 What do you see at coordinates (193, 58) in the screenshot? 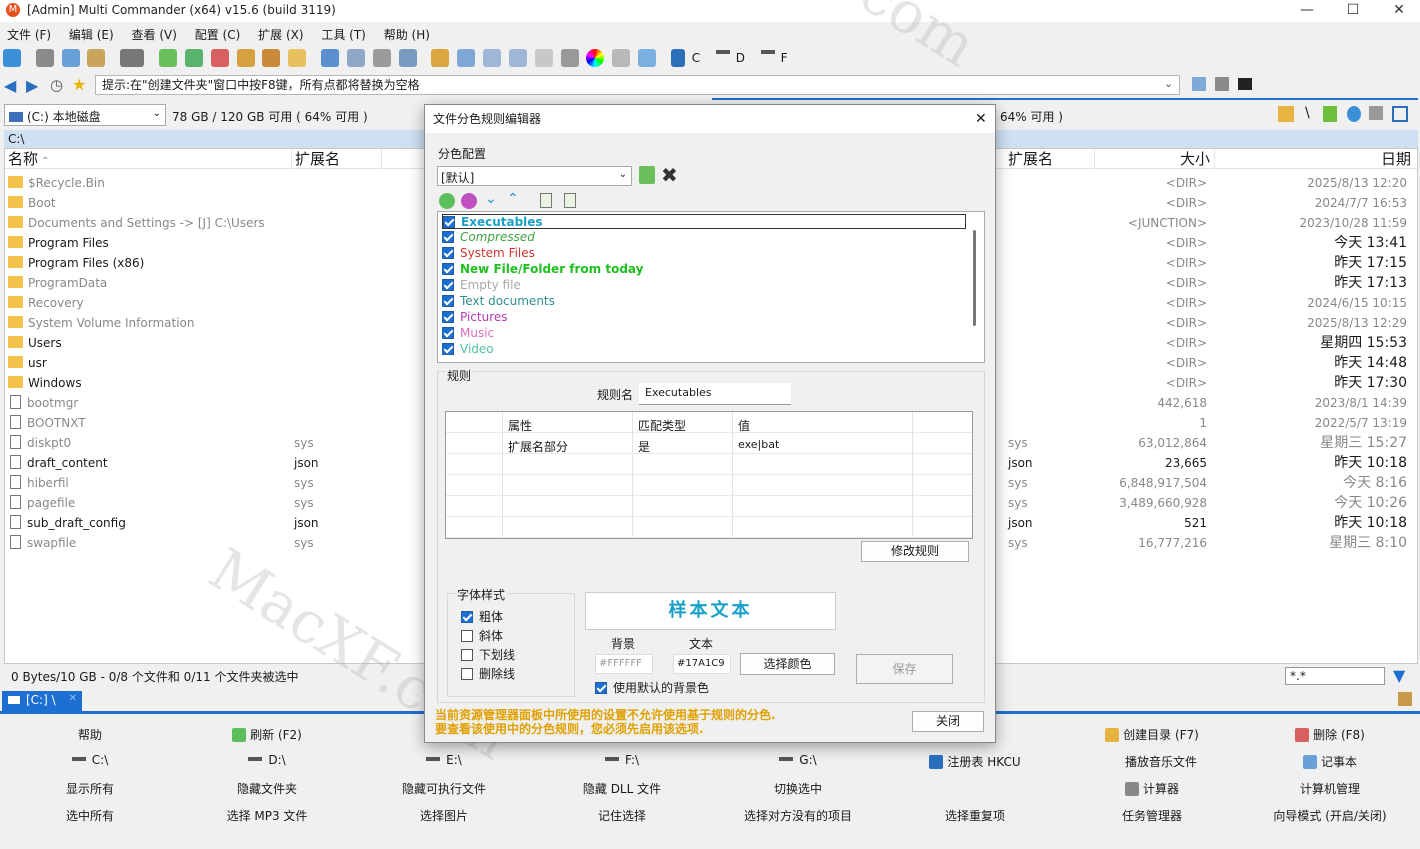
I see `copy-file-icon` at bounding box center [193, 58].